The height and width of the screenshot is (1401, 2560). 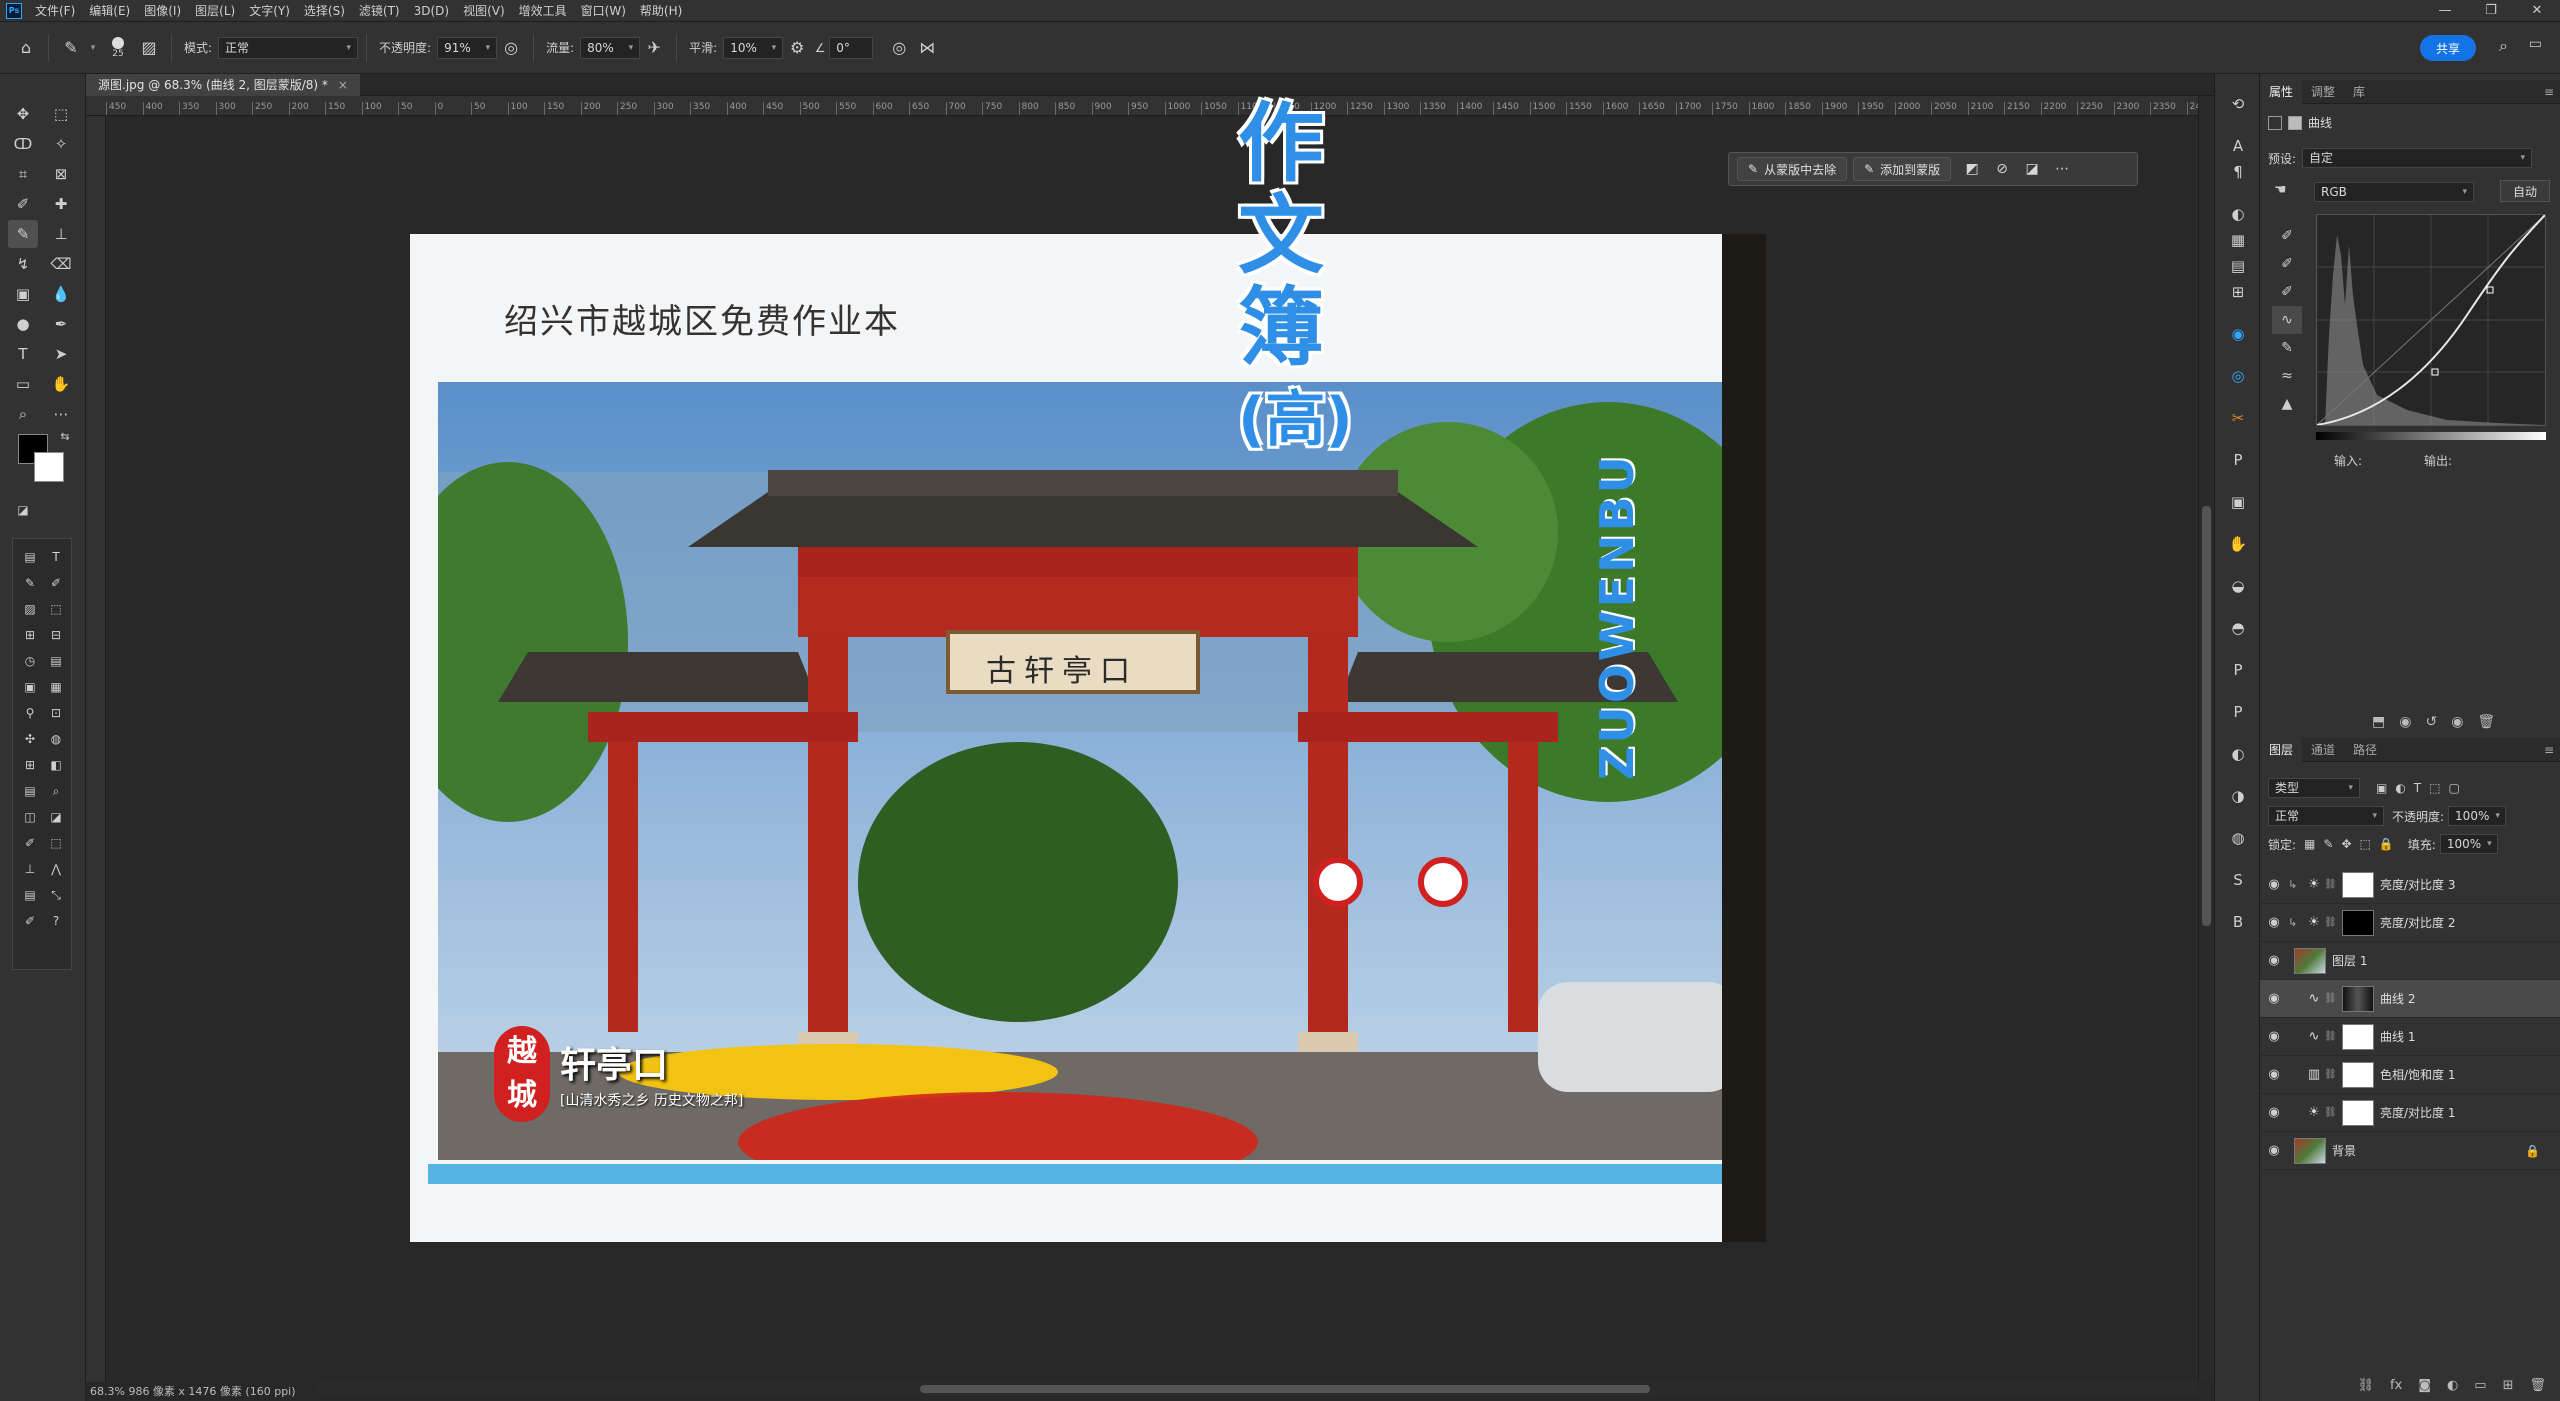 What do you see at coordinates (2238, 334) in the screenshot?
I see `adjustments-panel-icon: ◉` at bounding box center [2238, 334].